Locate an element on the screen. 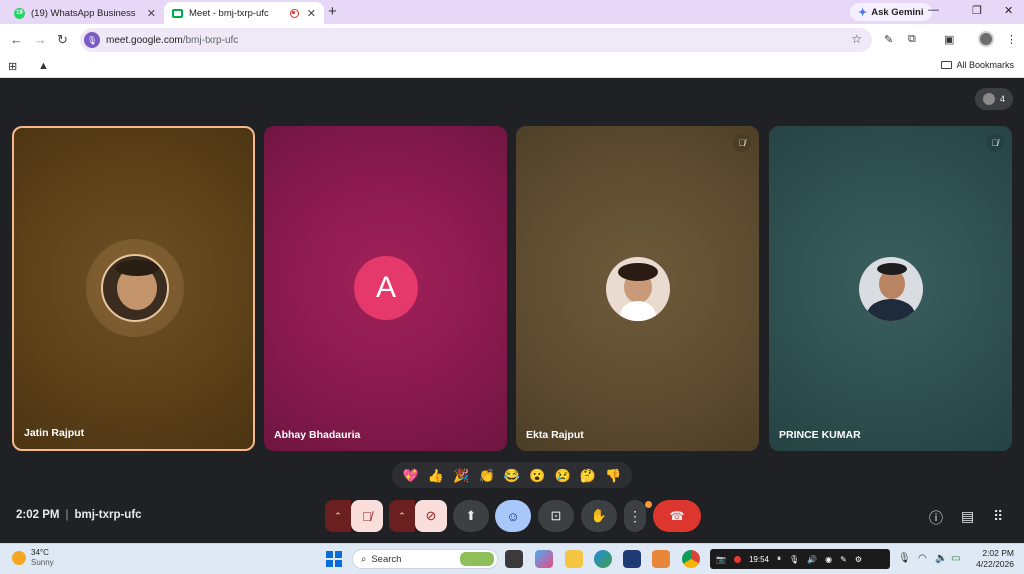  record-icon is located at coordinates (737, 559).